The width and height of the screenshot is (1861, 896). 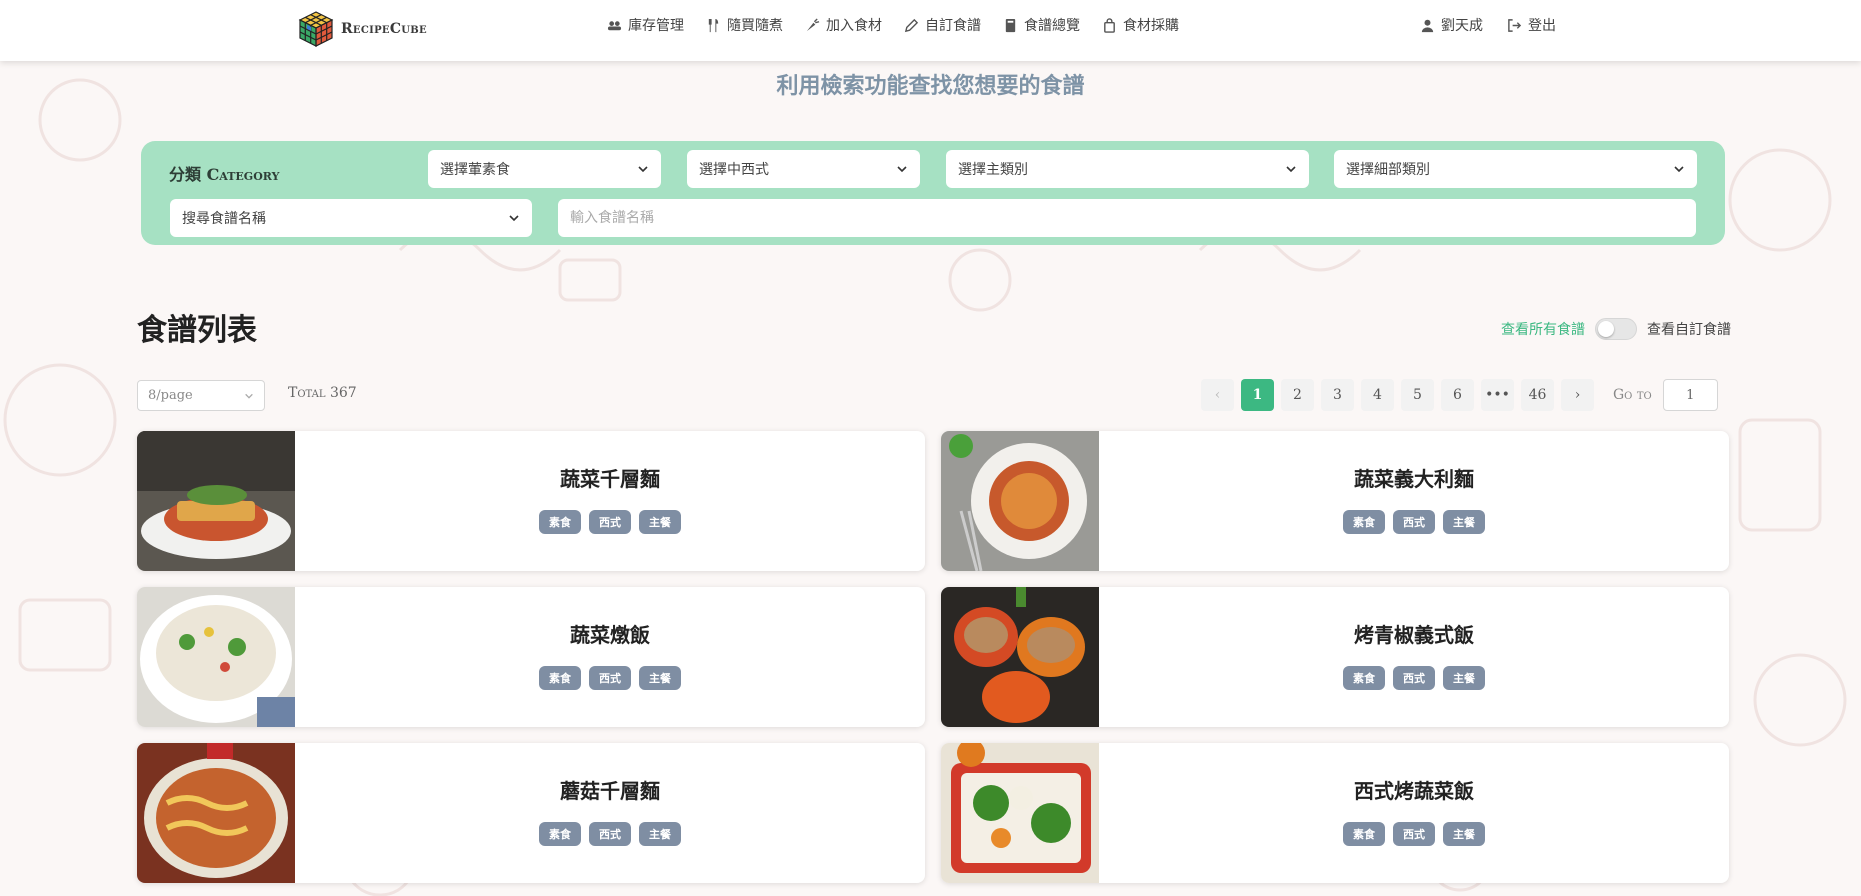 I want to click on brand: RecipeCube, so click(x=362, y=29).